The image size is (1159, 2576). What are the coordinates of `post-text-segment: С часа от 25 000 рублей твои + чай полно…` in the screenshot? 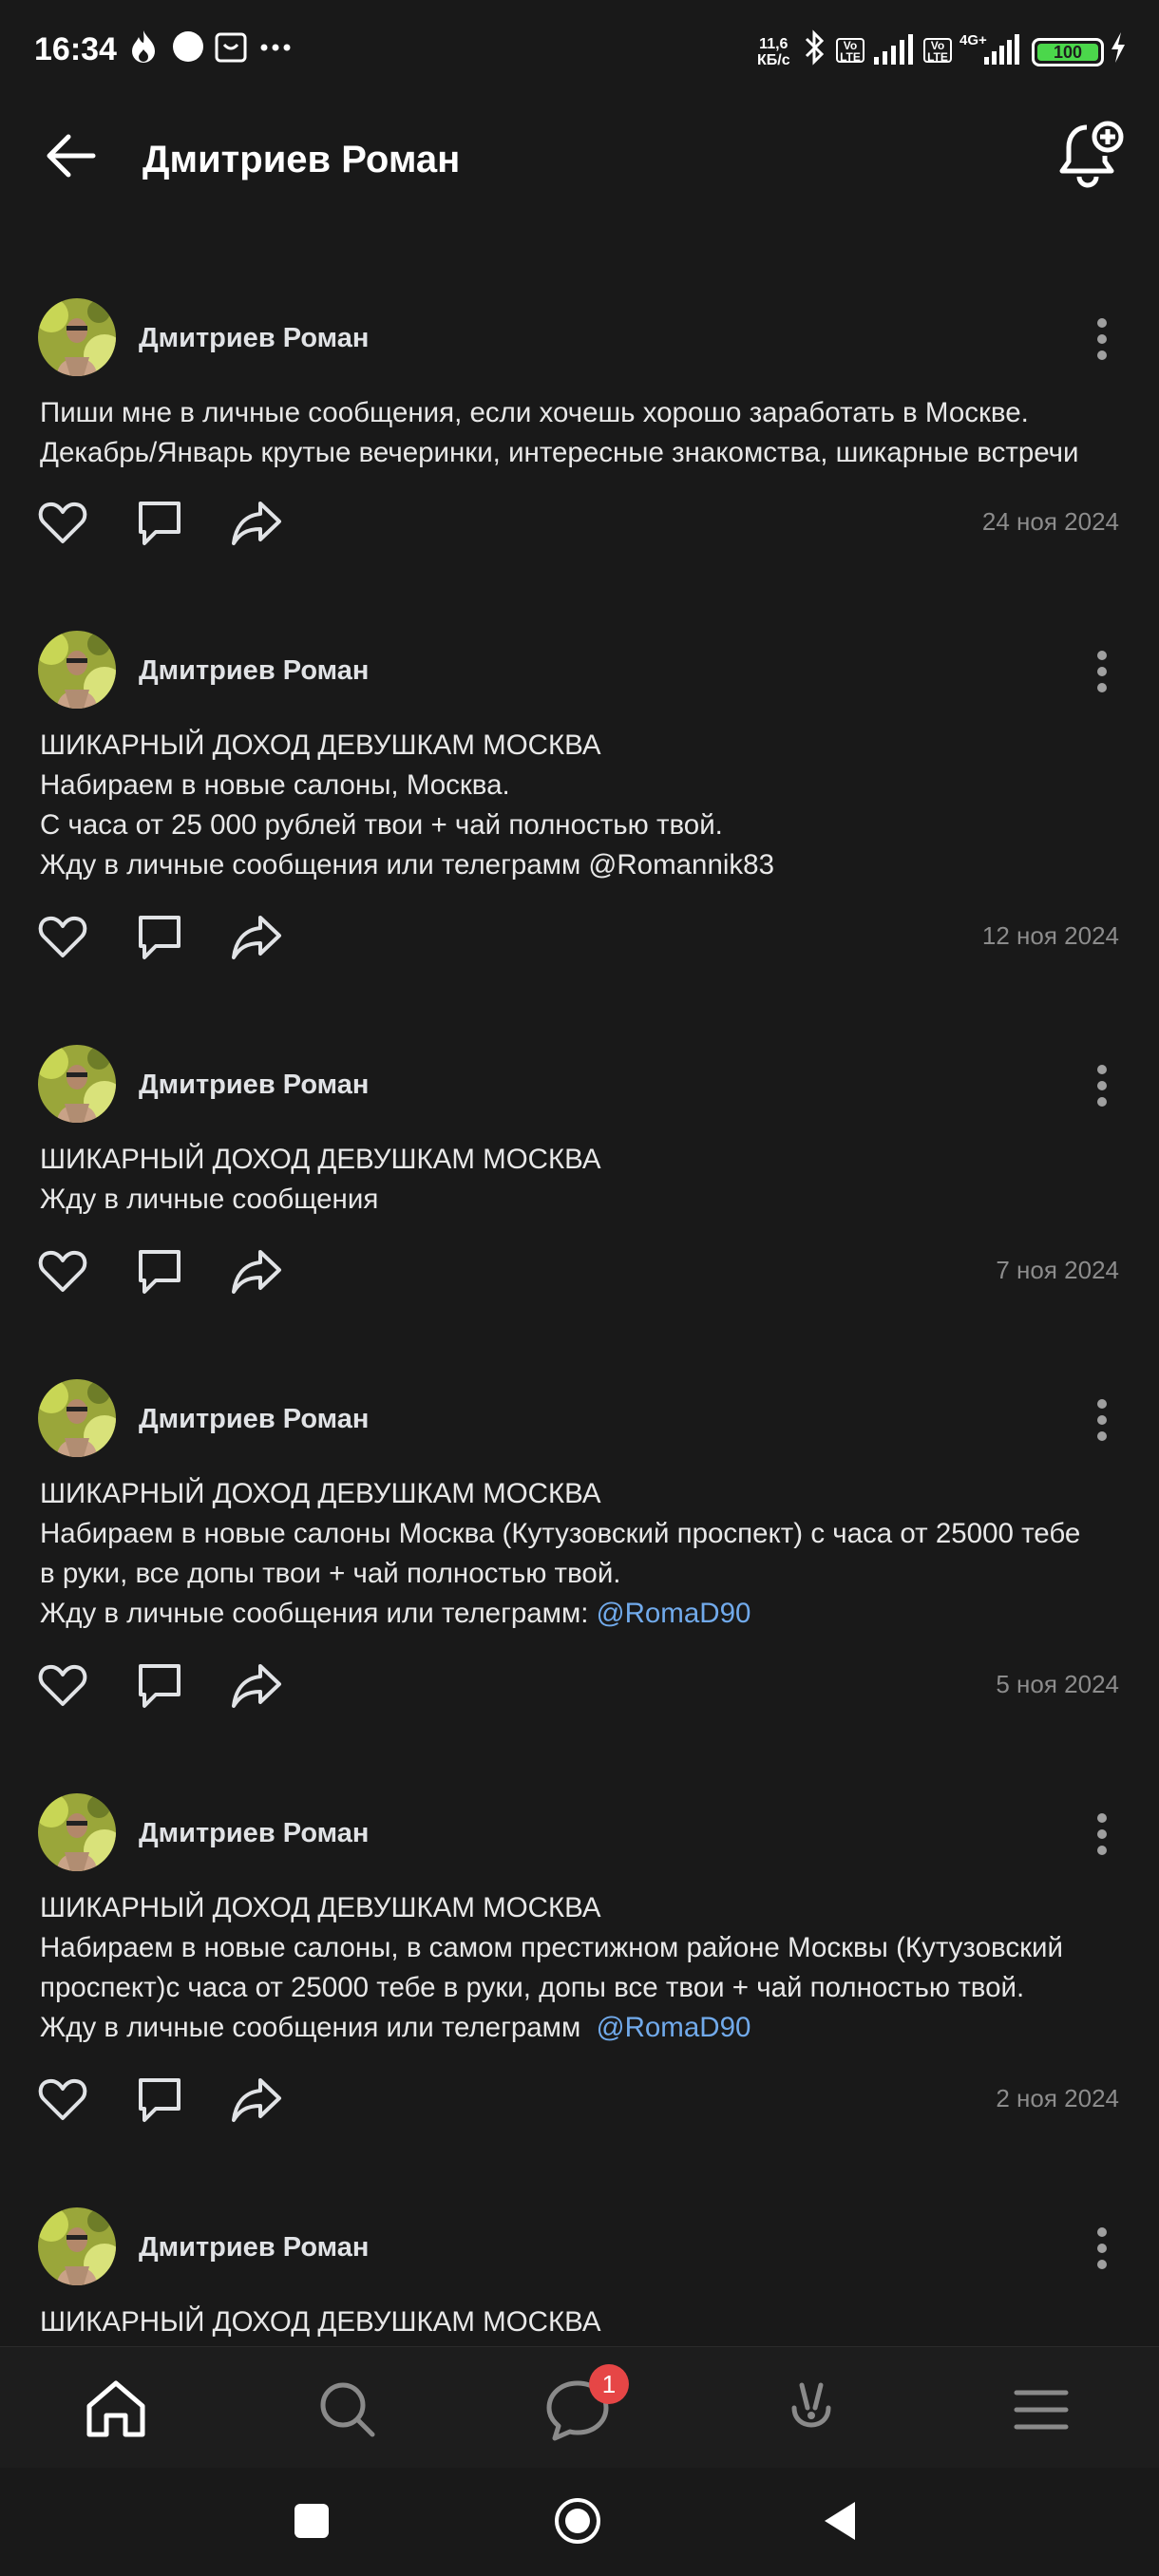 It's located at (381, 825).